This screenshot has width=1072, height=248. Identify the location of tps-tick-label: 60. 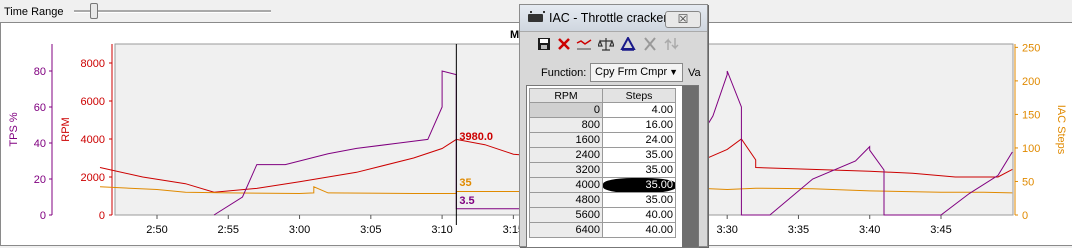
(40, 108).